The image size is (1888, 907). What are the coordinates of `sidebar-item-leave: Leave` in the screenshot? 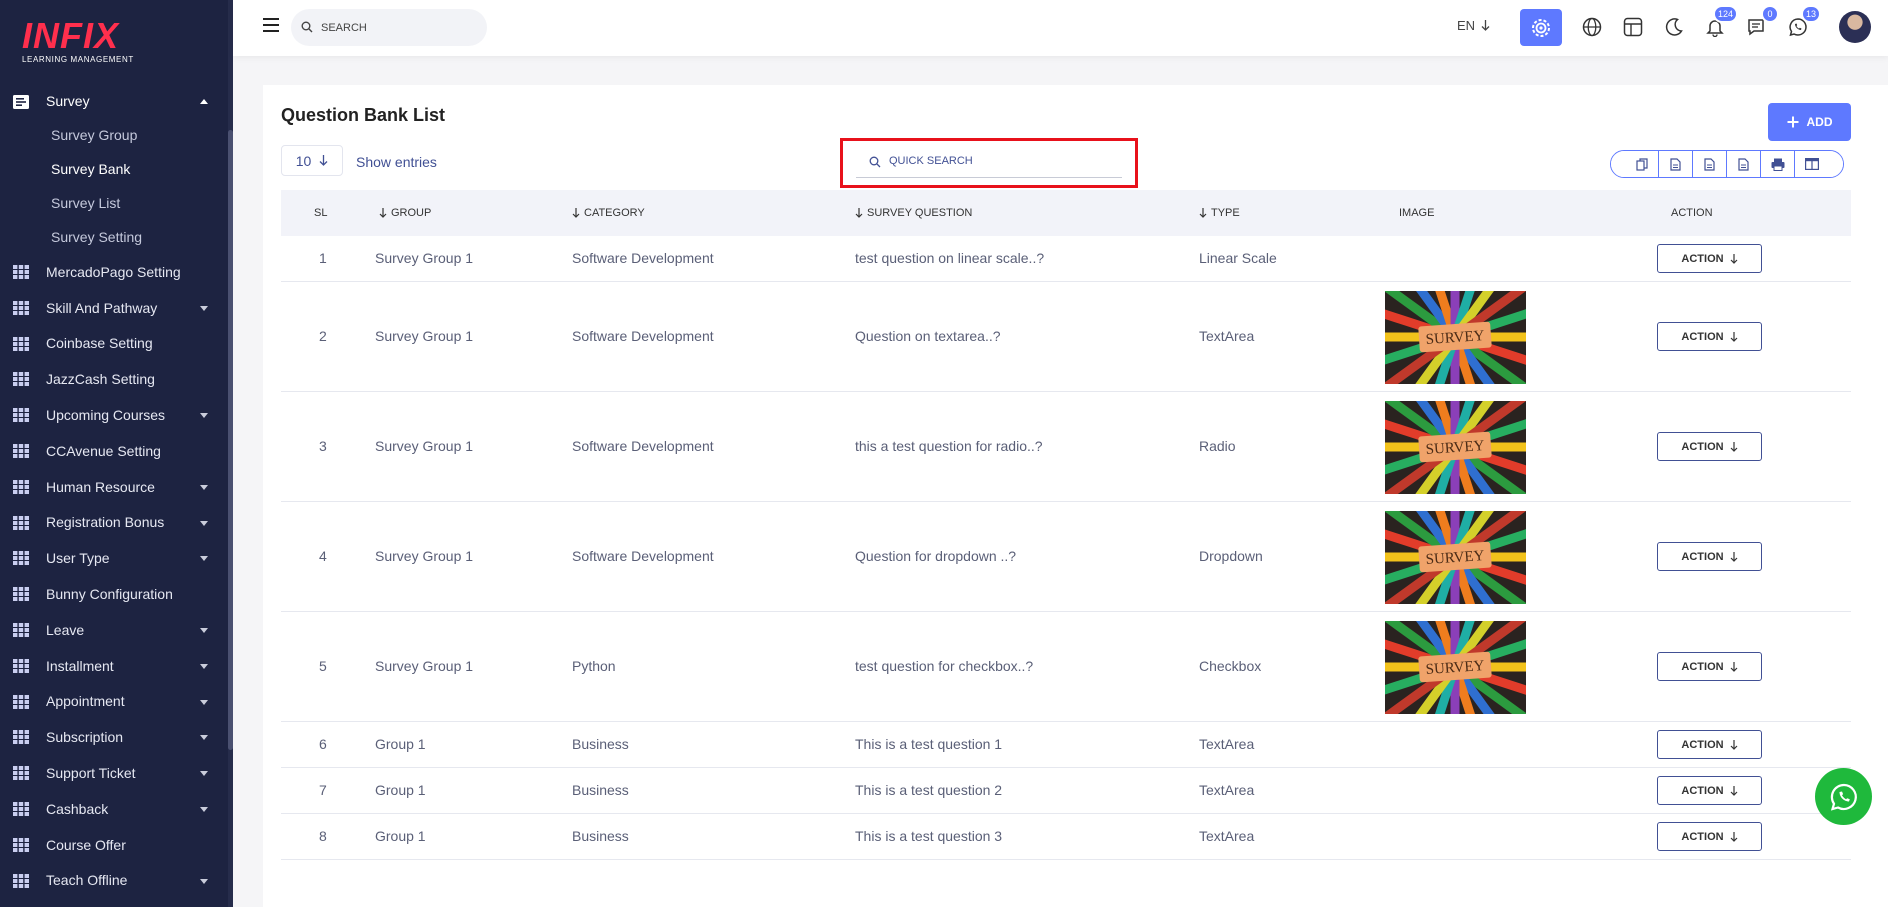 It's located at (114, 630).